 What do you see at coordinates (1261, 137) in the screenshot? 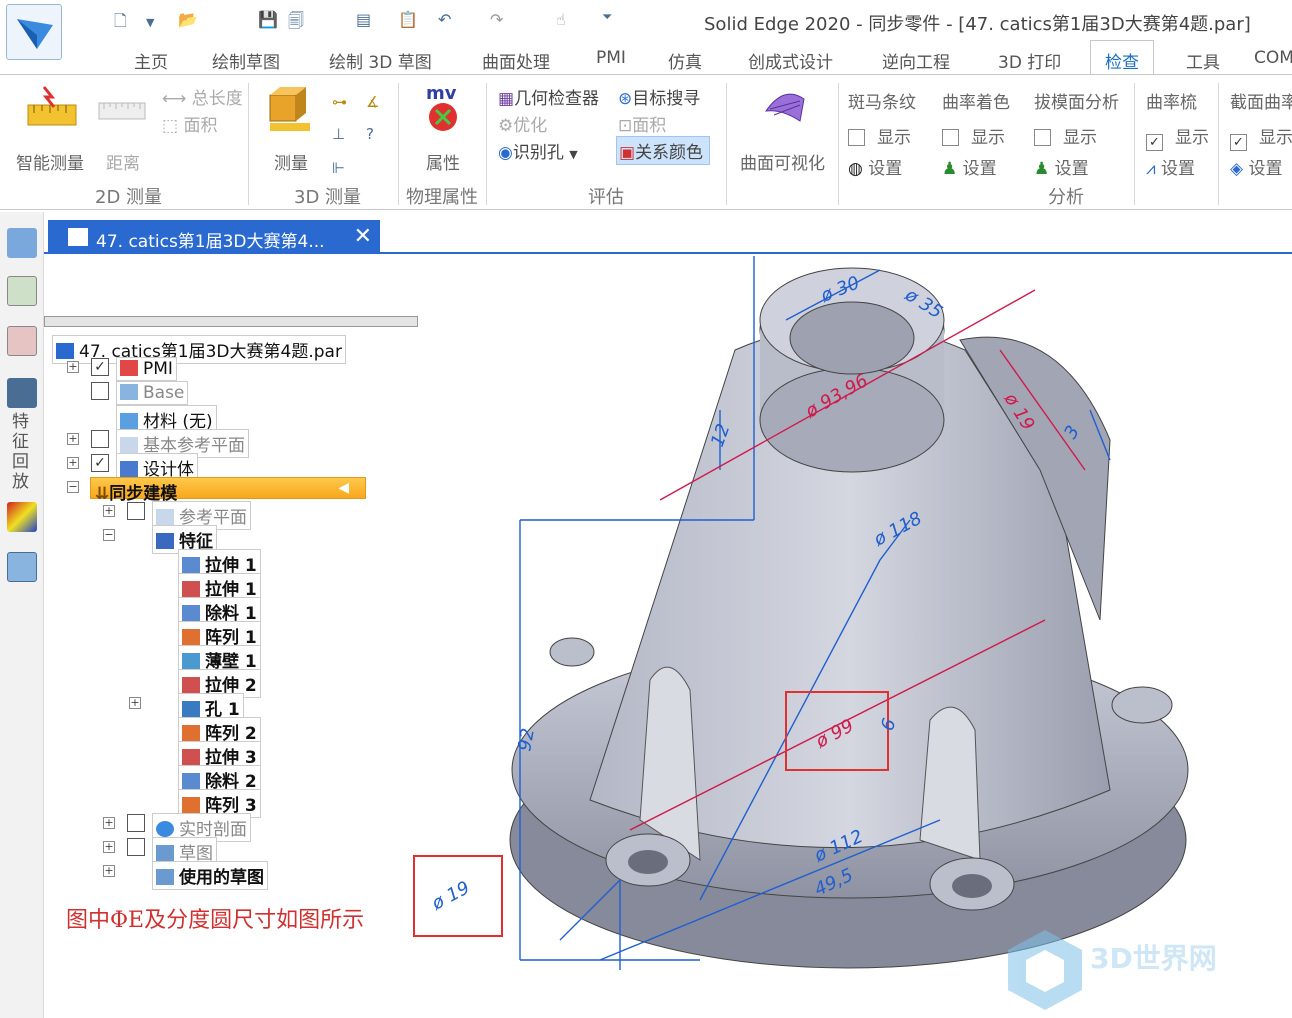
I see `section-show-toggle: ✓ 显示` at bounding box center [1261, 137].